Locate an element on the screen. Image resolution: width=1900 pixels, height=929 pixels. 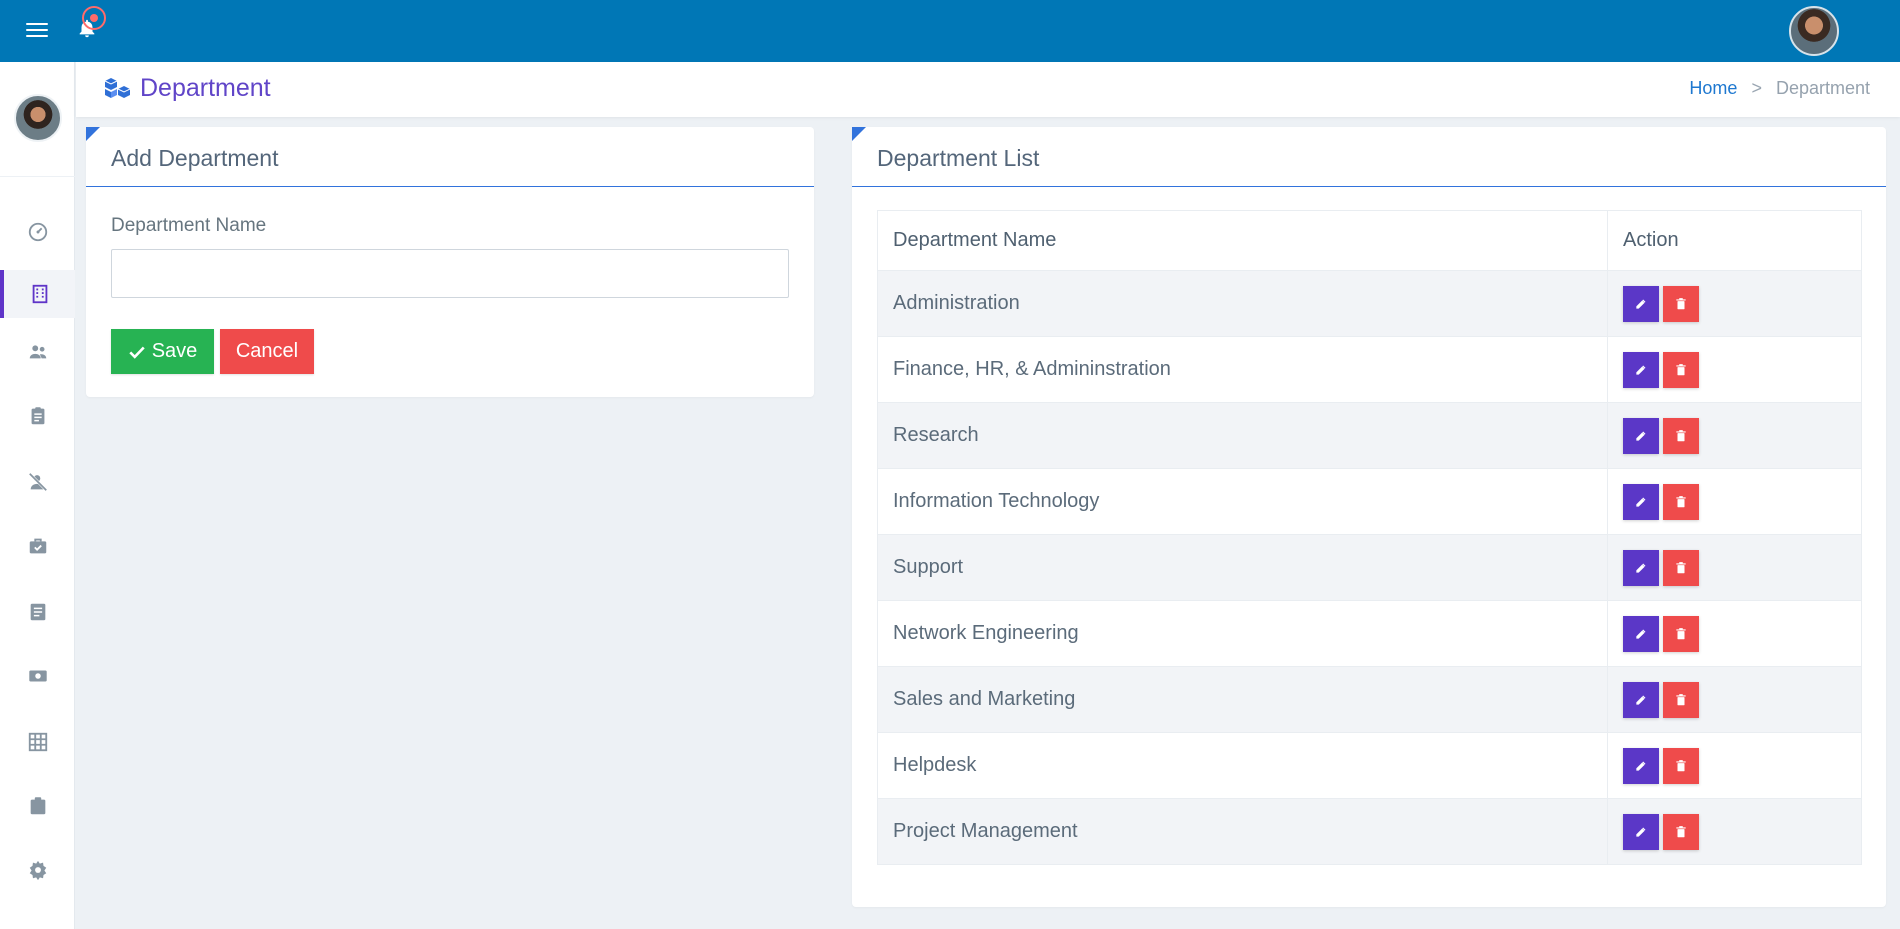
sidebar is located at coordinates (37, 495).